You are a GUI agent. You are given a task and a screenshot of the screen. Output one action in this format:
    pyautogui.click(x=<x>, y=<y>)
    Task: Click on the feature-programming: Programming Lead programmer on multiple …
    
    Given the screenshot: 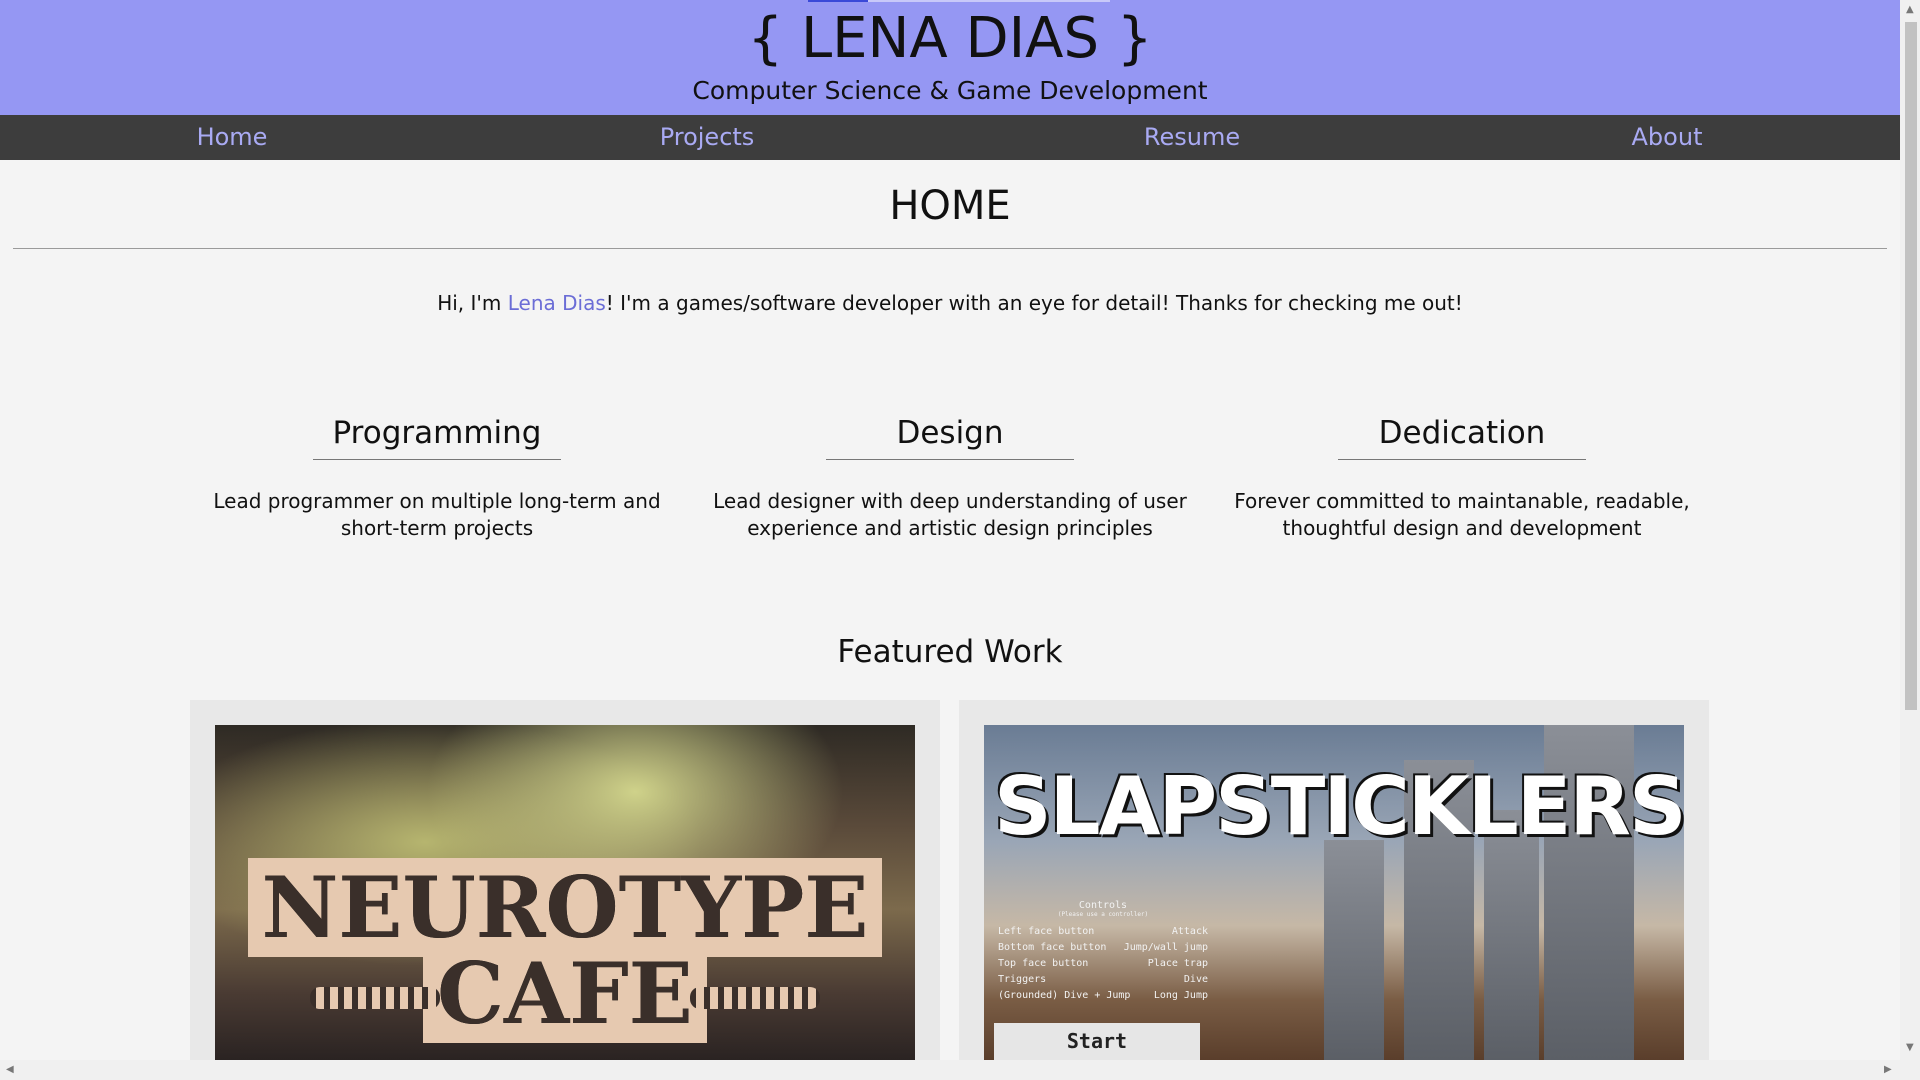 What is the action you would take?
    pyautogui.click(x=437, y=476)
    